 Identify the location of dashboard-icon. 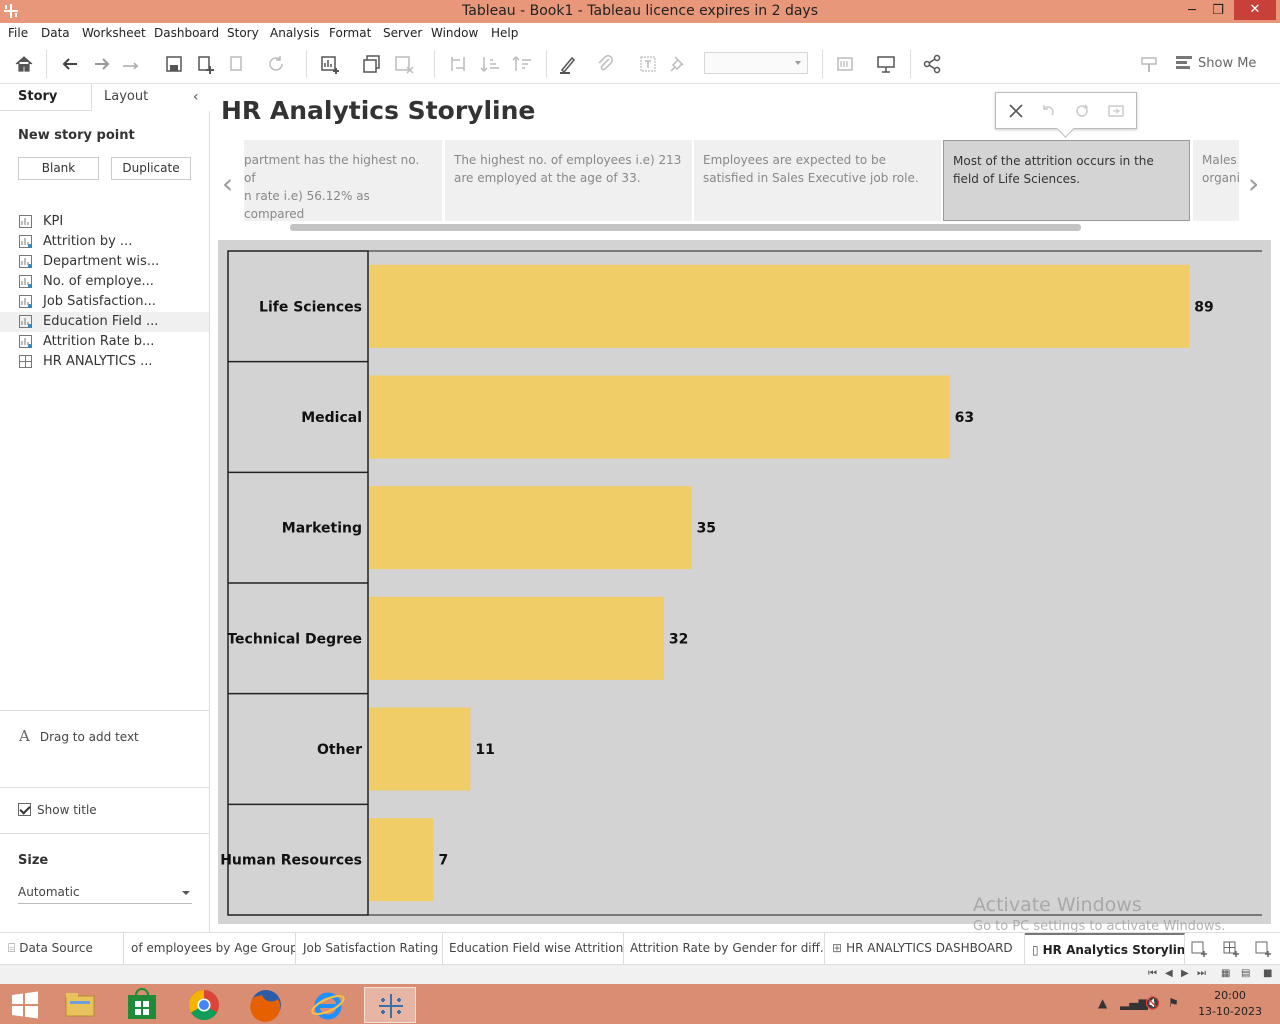
(25, 361).